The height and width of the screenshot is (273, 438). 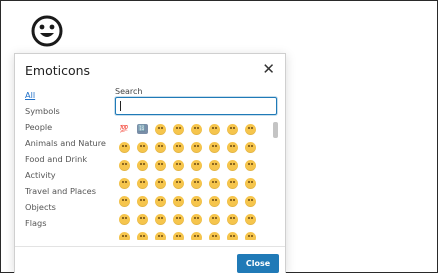 What do you see at coordinates (275, 130) in the screenshot?
I see `scroll-thumb` at bounding box center [275, 130].